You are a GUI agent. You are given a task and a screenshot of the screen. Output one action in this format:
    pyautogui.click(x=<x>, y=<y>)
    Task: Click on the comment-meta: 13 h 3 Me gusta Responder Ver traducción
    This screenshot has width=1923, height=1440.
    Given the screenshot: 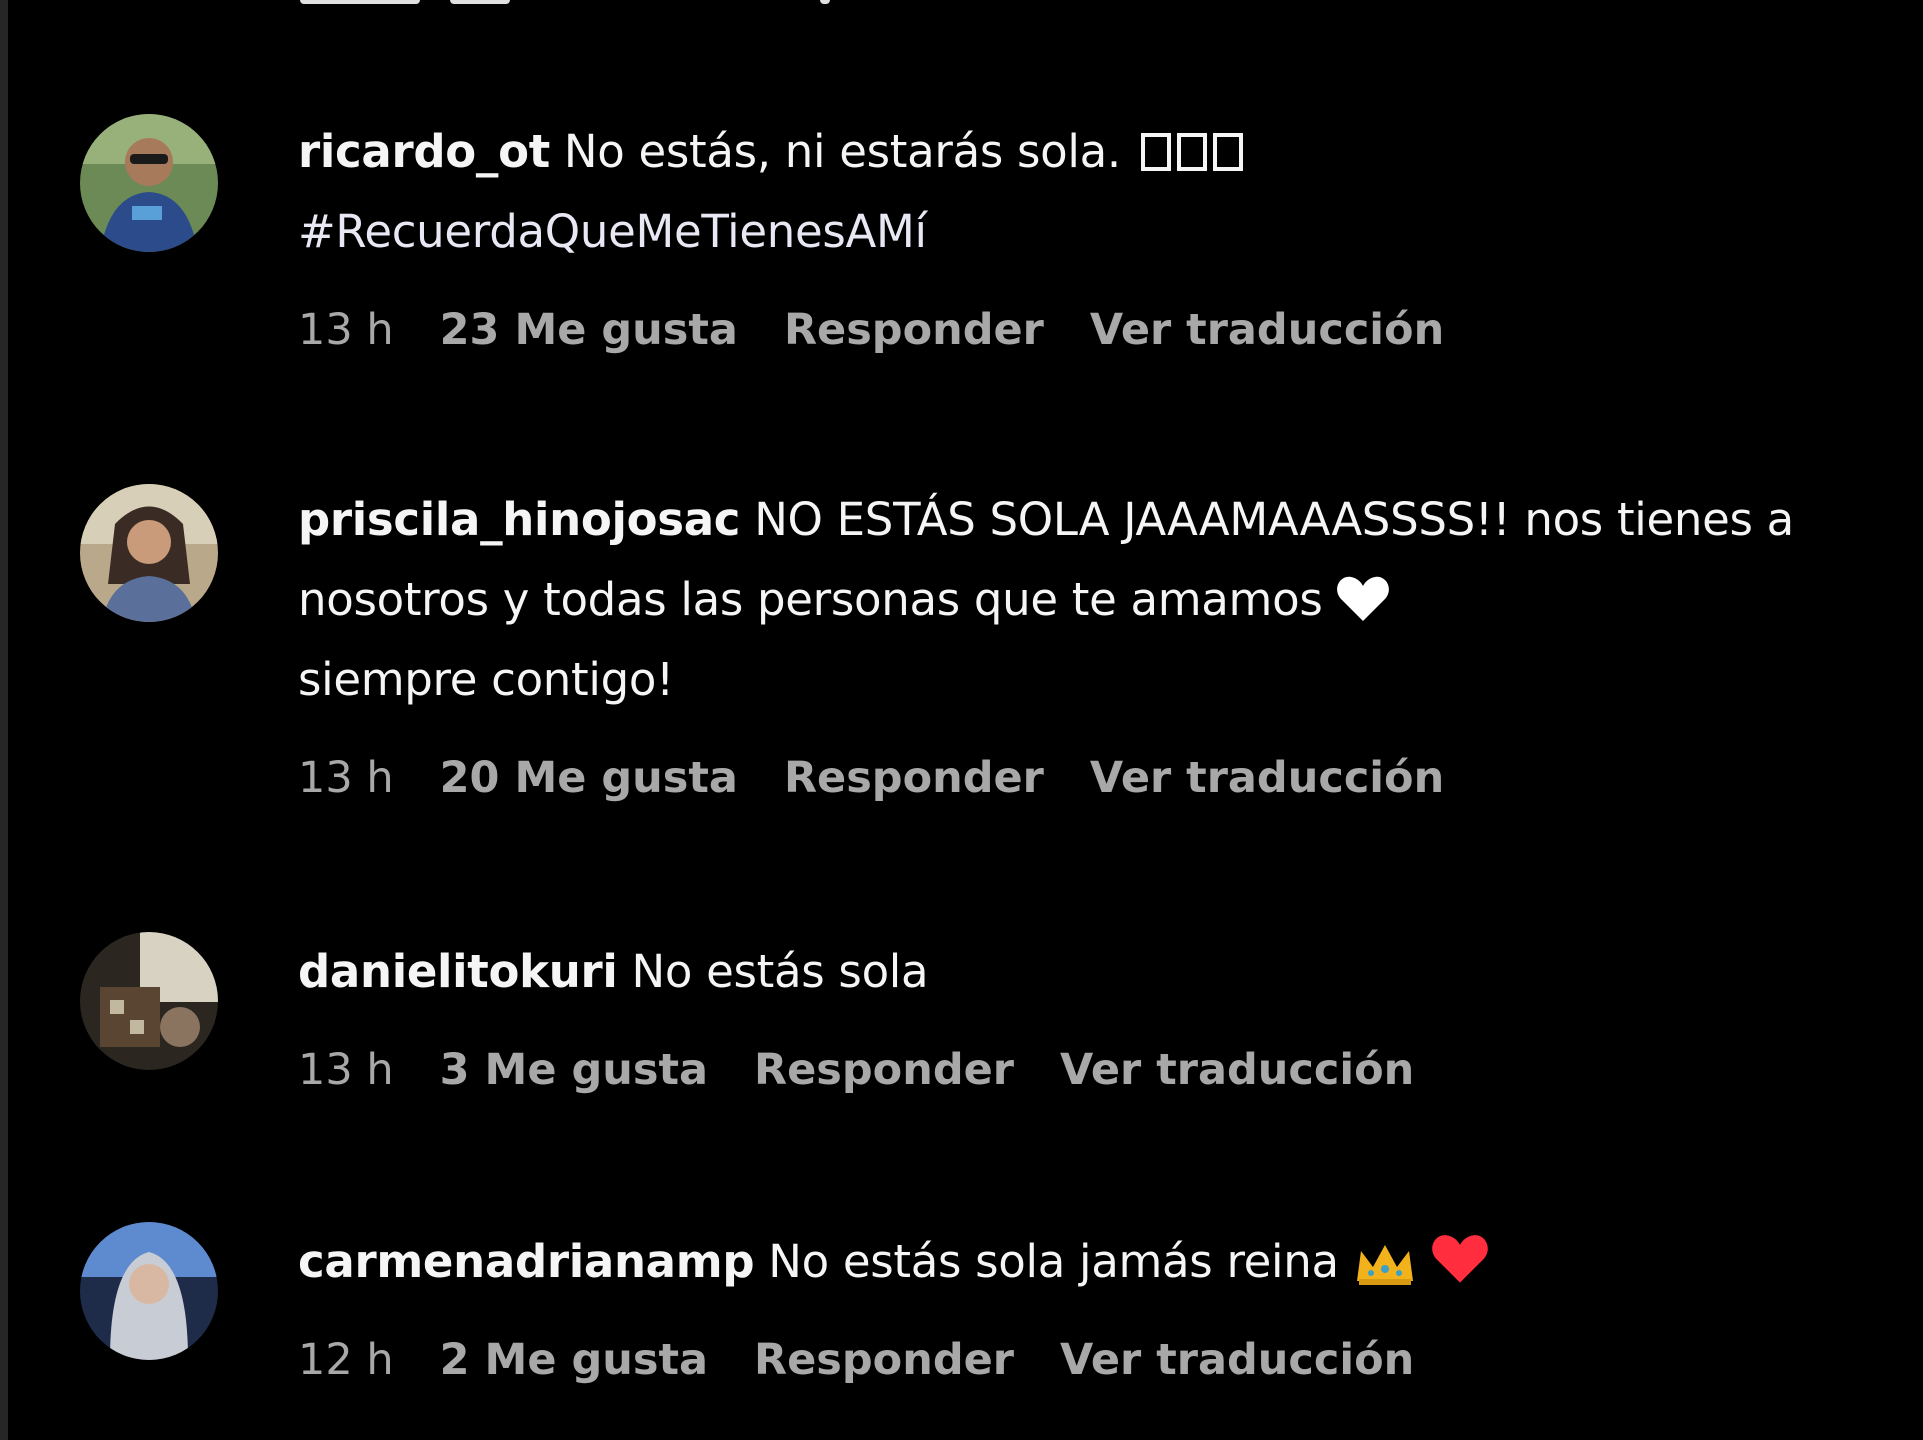 What is the action you would take?
    pyautogui.click(x=1088, y=1070)
    